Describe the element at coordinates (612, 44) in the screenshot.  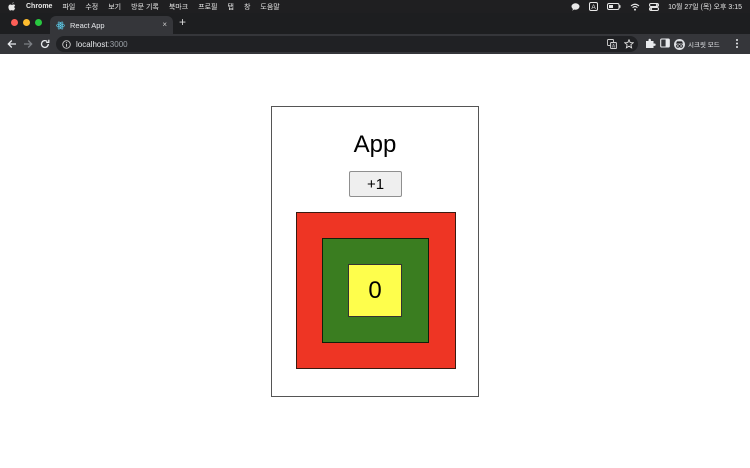
I see `translate-icon: A` at that location.